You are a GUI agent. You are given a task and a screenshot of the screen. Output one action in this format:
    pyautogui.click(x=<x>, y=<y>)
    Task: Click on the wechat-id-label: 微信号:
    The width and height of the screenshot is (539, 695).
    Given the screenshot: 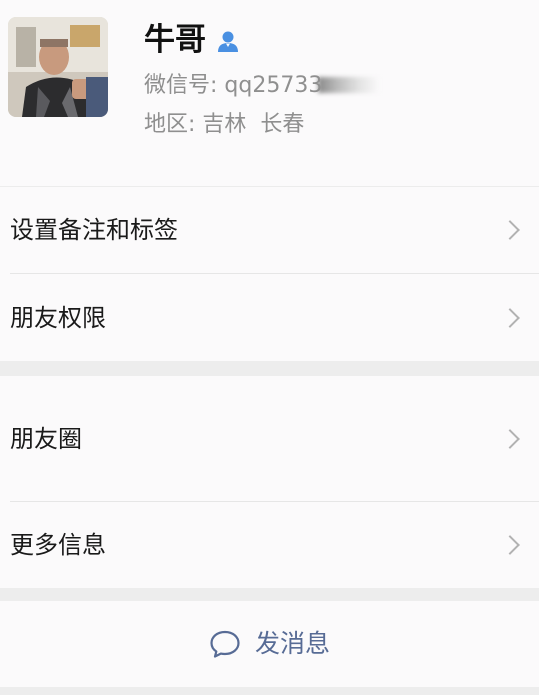 What is the action you would take?
    pyautogui.click(x=181, y=85)
    